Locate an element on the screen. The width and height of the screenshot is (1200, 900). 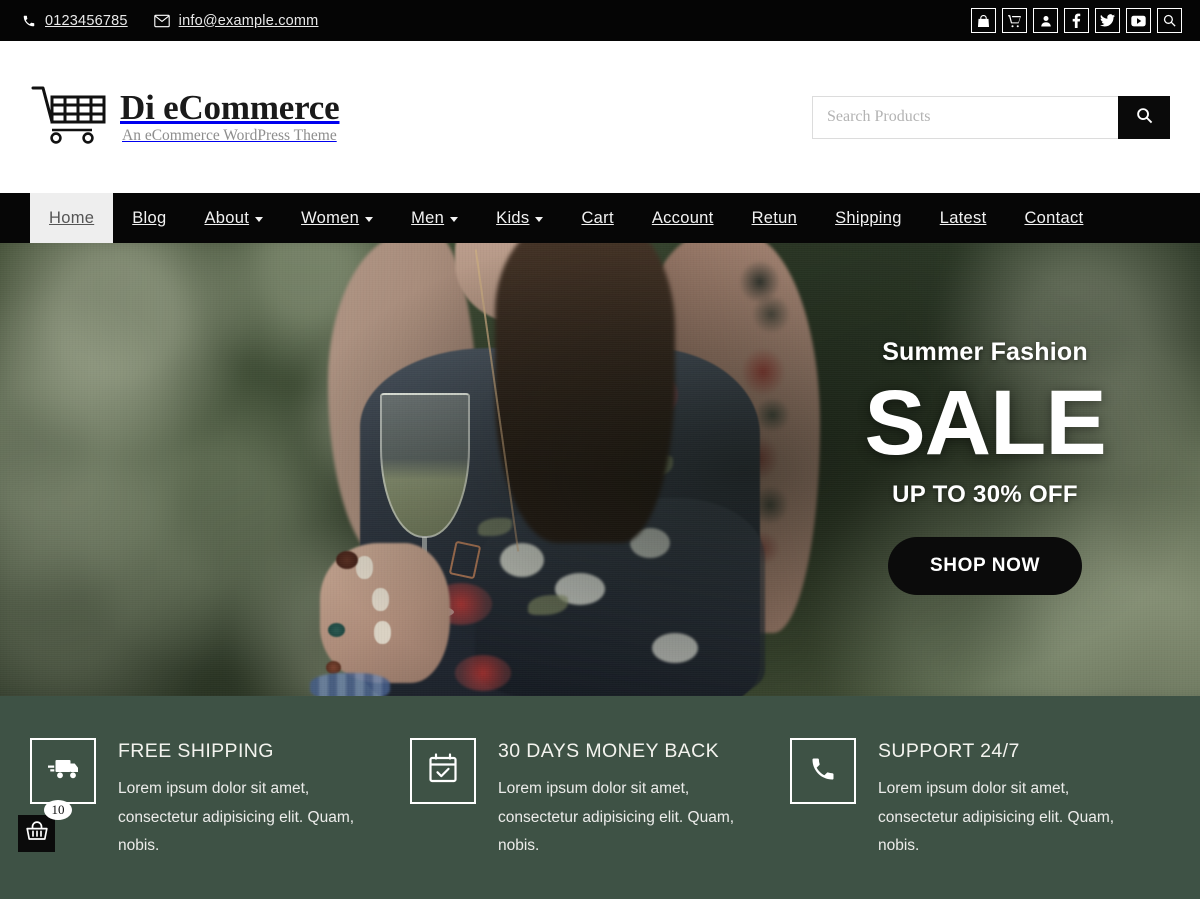
nav-label: Men is located at coordinates (428, 217).